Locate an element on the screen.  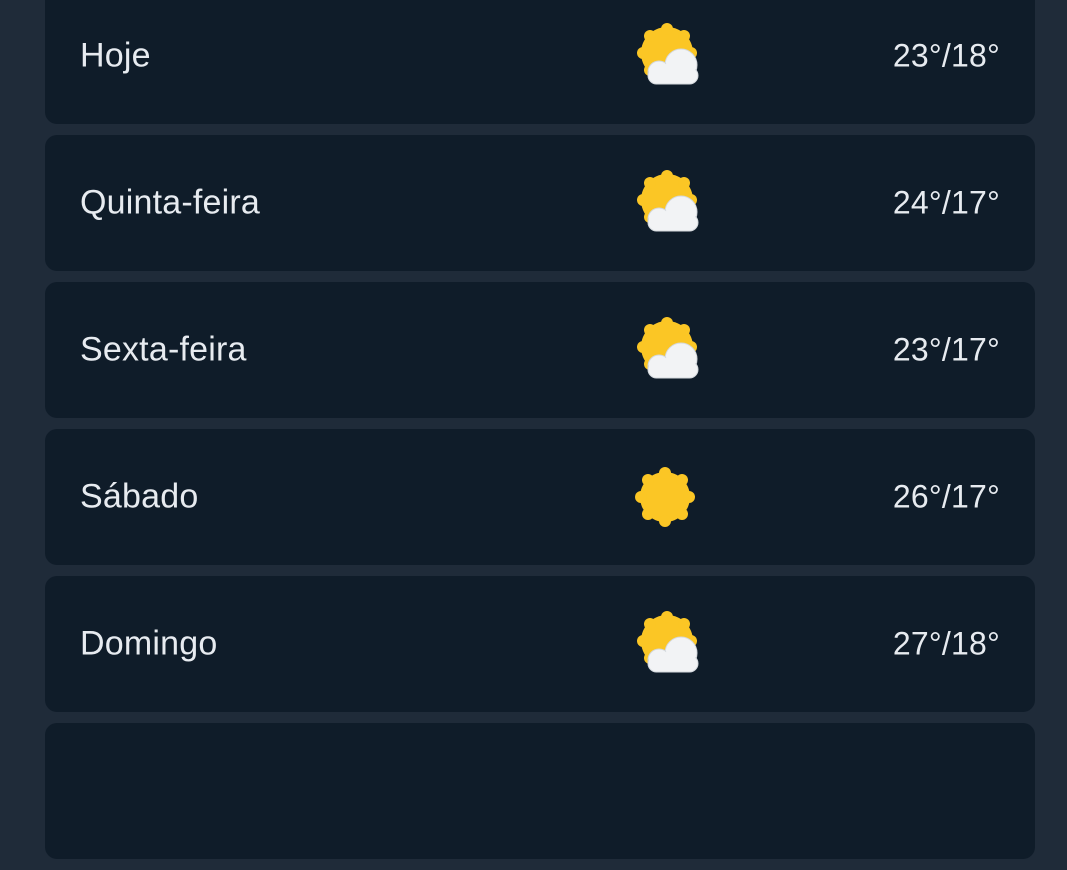
day-label: Domingo is located at coordinates (149, 643).